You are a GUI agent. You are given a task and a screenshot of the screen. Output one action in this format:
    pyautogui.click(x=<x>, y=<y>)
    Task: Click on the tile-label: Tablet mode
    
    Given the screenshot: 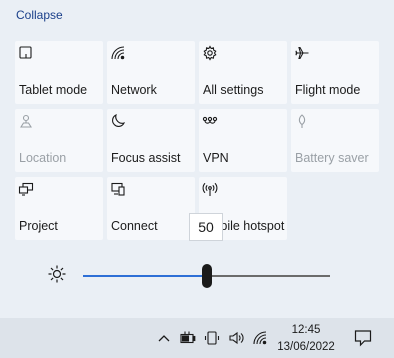 What is the action you would take?
    pyautogui.click(x=53, y=90)
    